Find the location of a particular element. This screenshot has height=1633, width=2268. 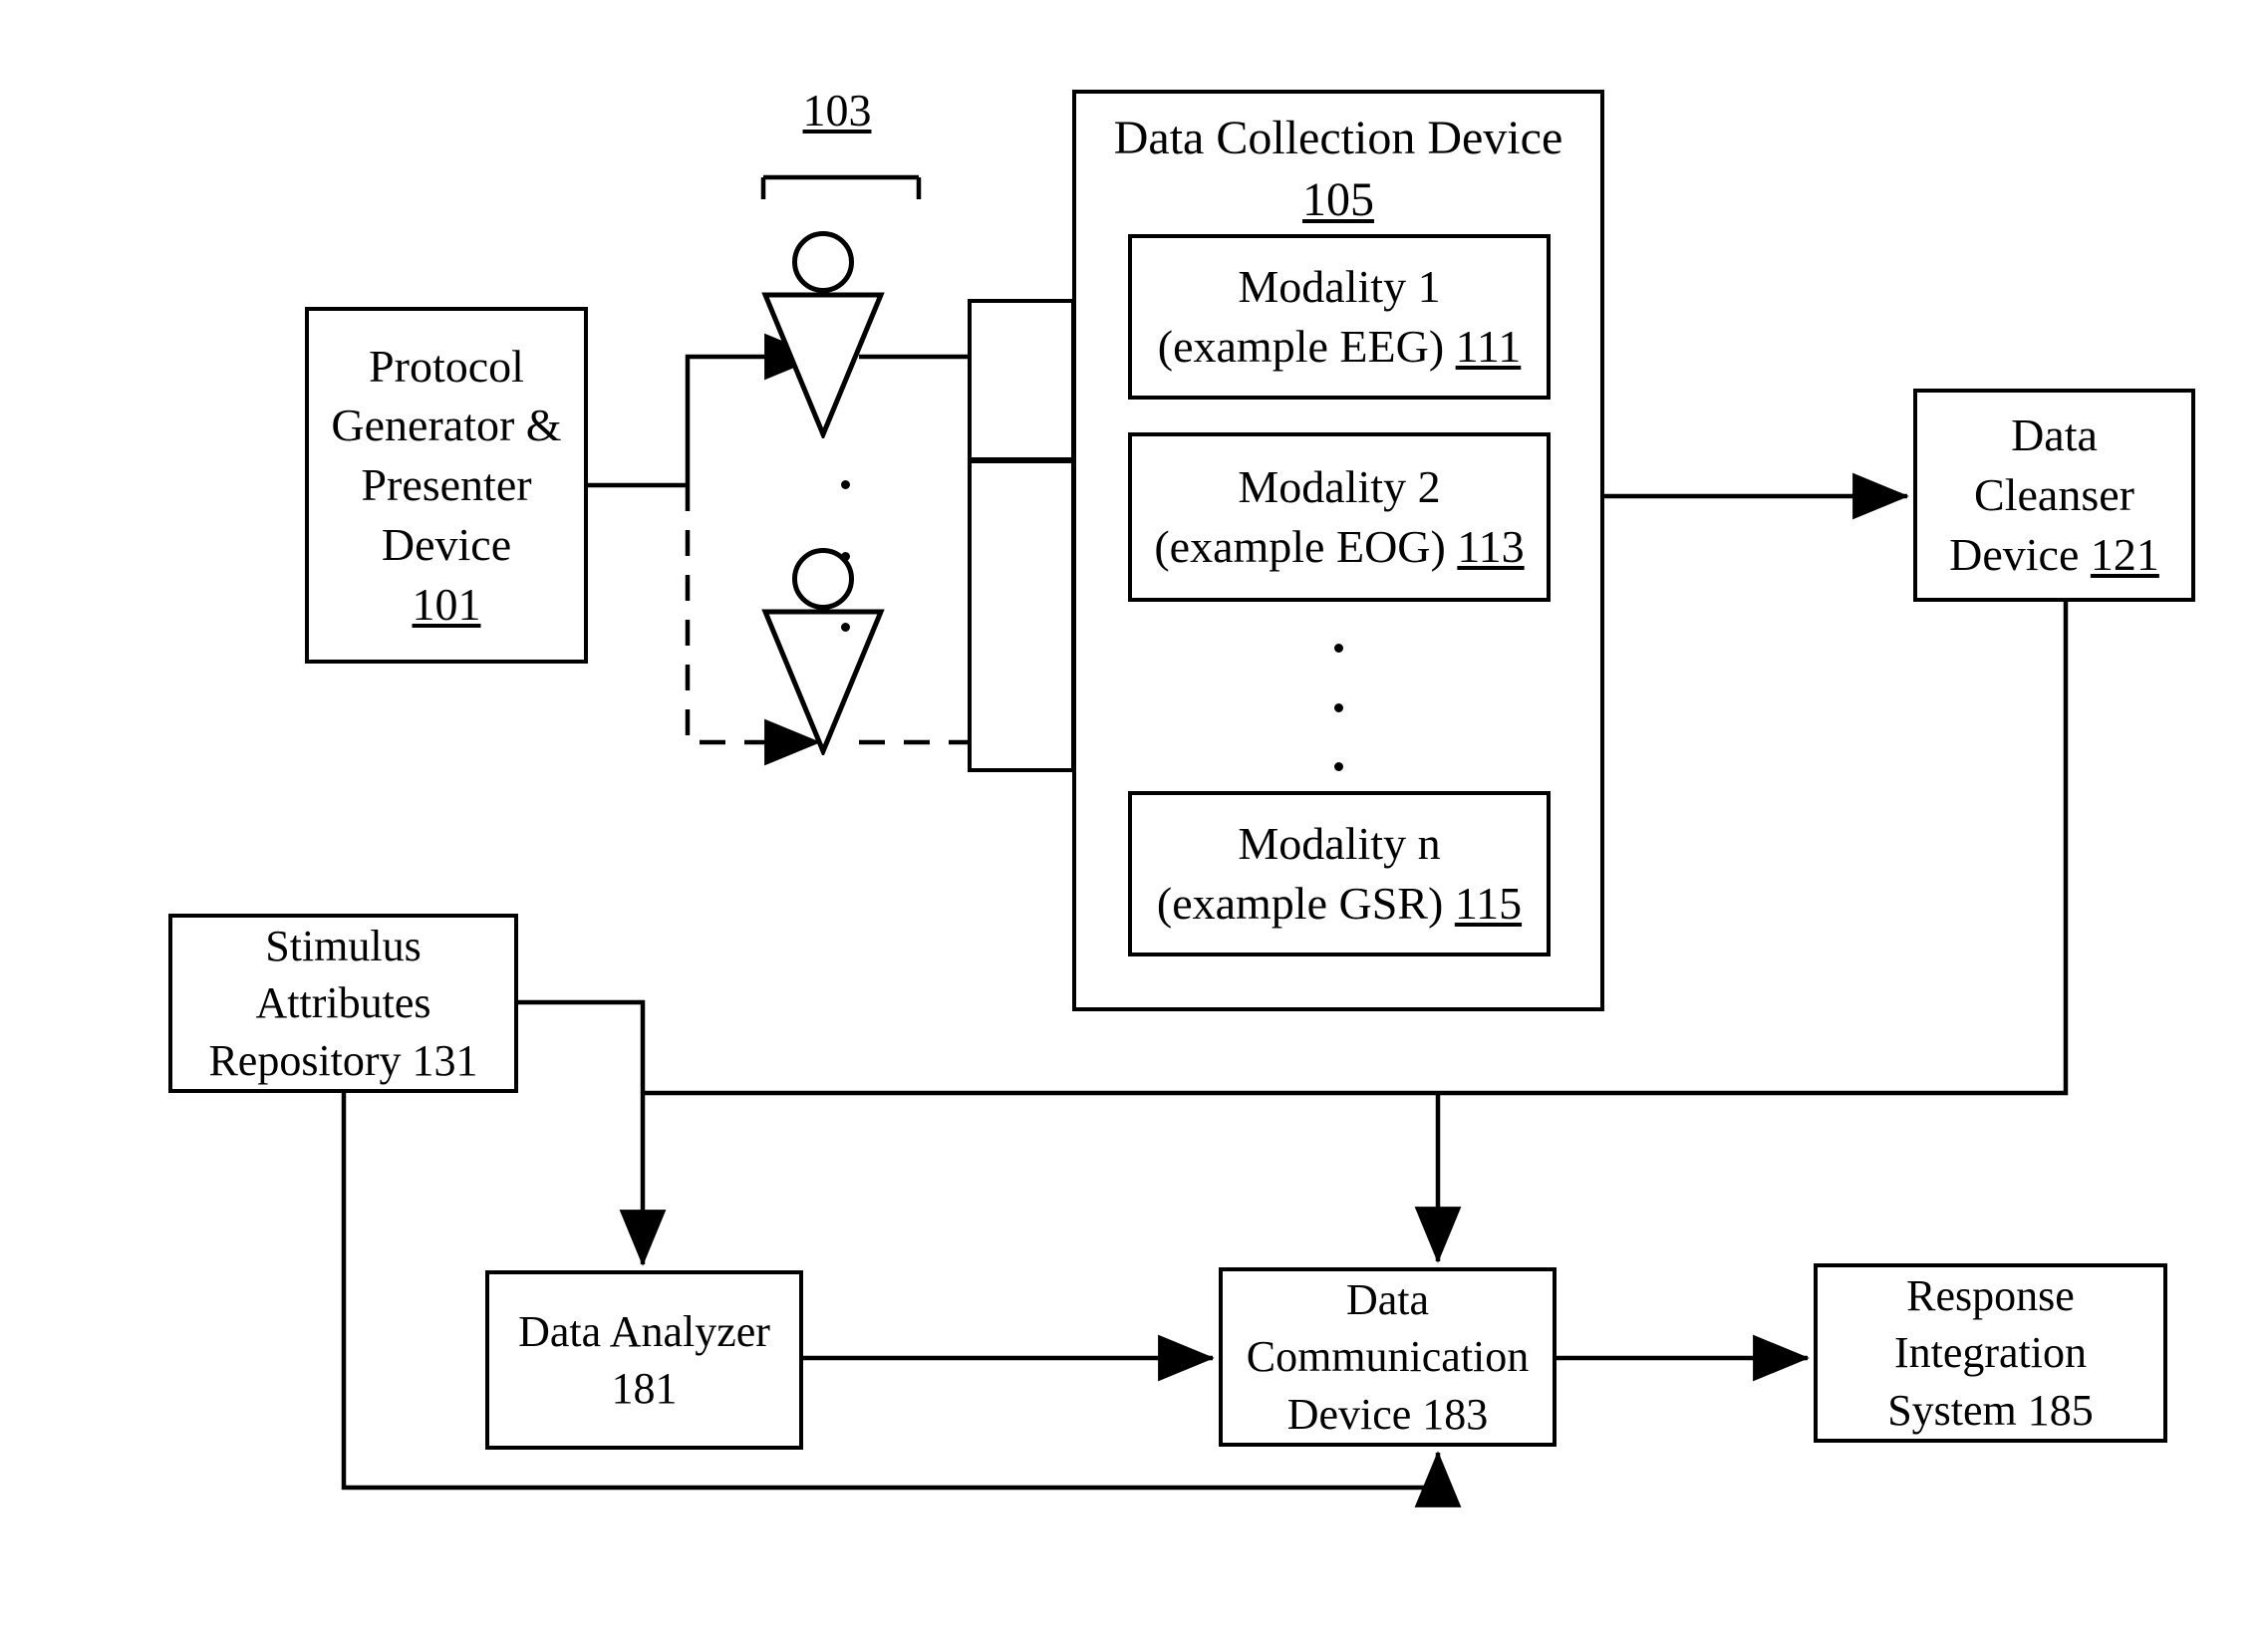

block-121-line-2: Cleanser is located at coordinates (2054, 495).